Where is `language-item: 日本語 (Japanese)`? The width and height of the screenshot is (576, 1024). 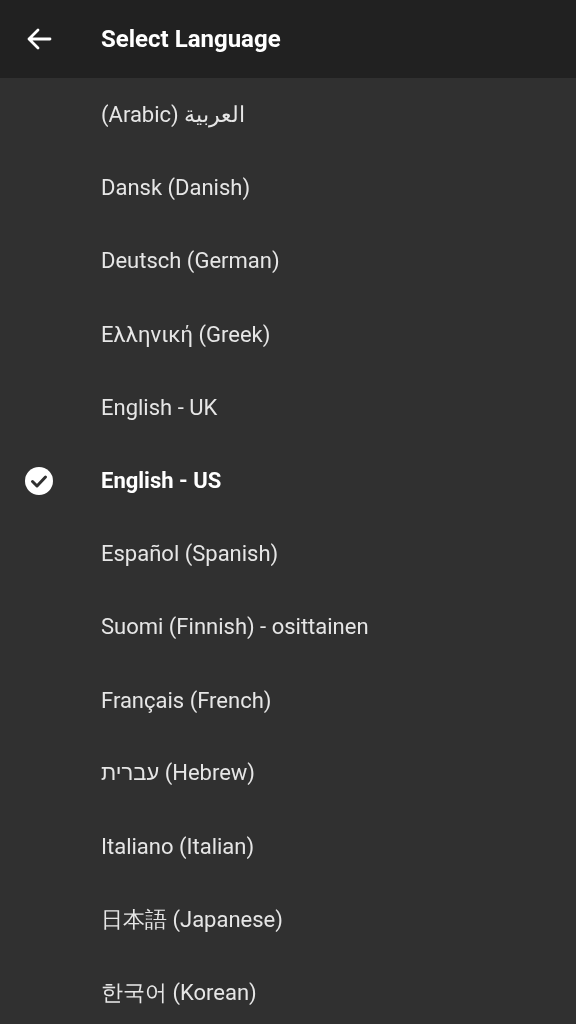
language-item: 日本語 (Japanese) is located at coordinates (288, 920).